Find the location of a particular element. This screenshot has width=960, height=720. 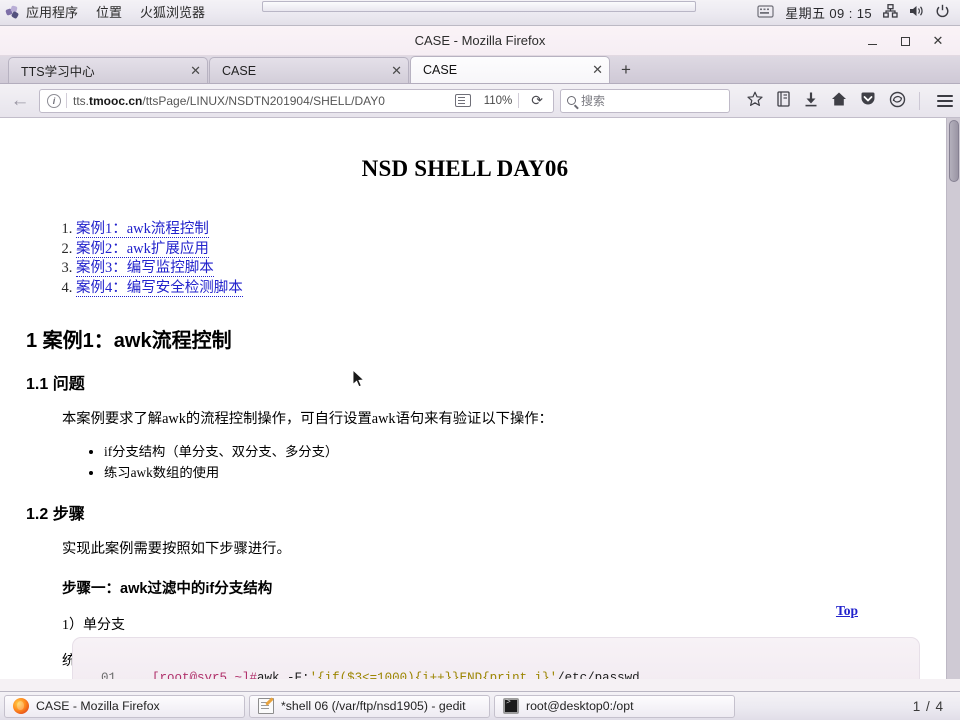

code-command: awk -F: is located at coordinates (283, 675).